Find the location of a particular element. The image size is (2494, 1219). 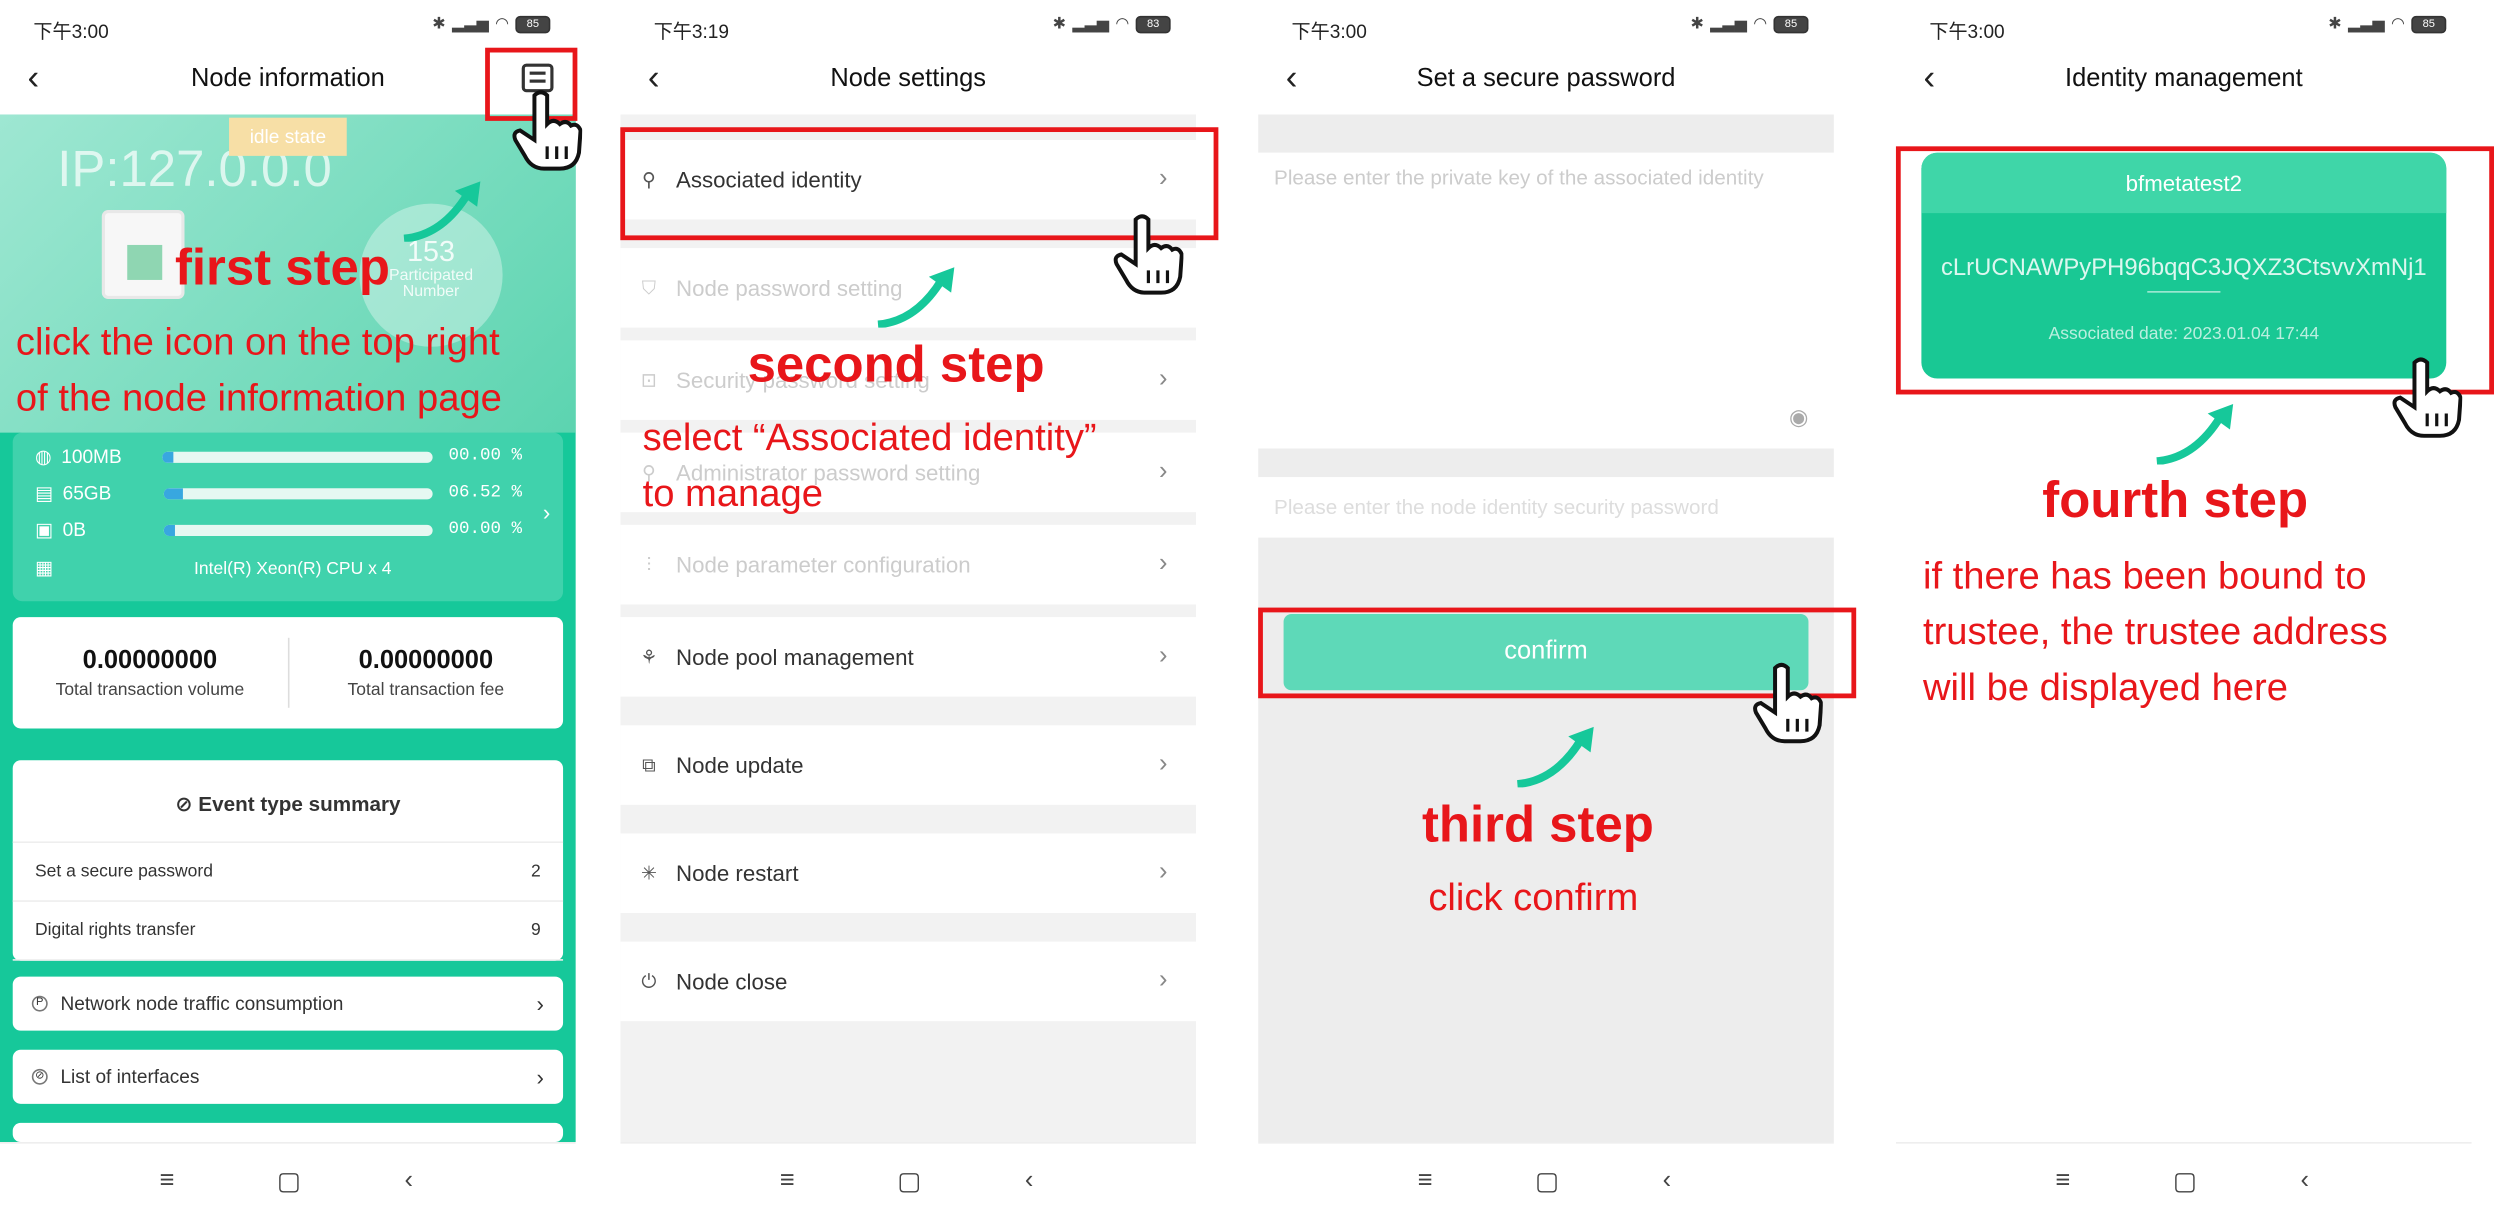

step2-title: second step is located at coordinates (896, 364).